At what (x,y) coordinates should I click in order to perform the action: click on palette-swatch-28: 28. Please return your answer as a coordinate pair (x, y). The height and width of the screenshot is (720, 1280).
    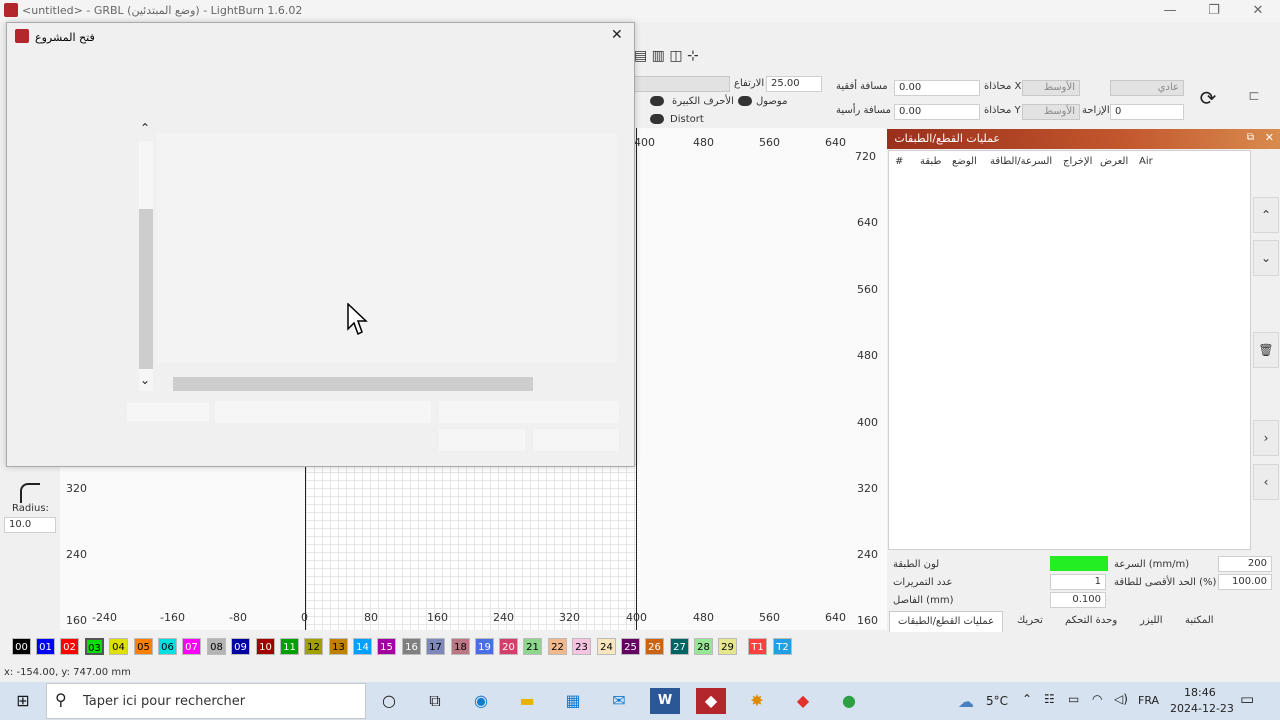
    Looking at the image, I should click on (703, 646).